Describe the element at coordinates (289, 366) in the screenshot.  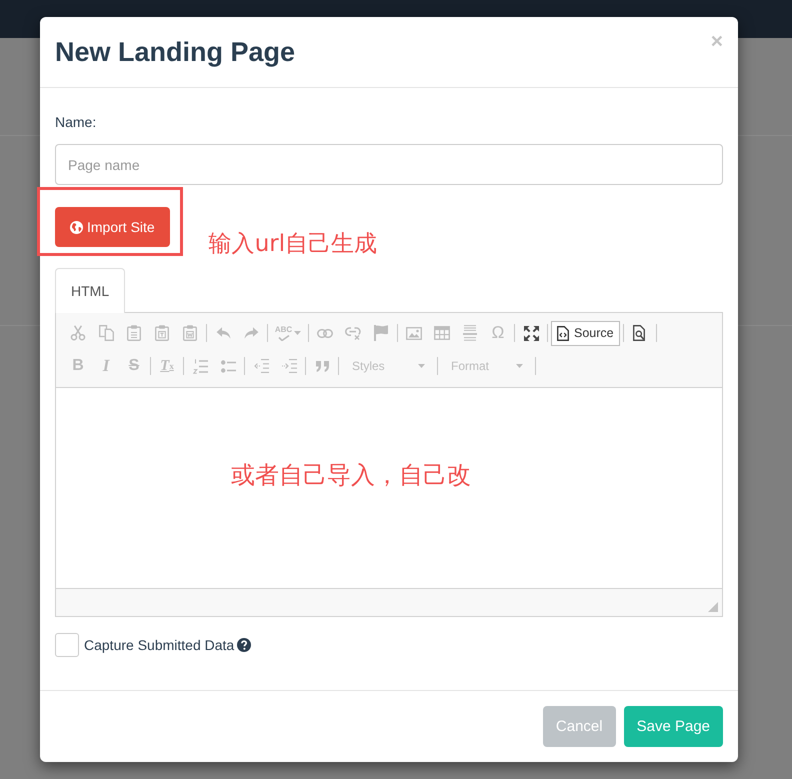
I see `indent-icon` at that location.